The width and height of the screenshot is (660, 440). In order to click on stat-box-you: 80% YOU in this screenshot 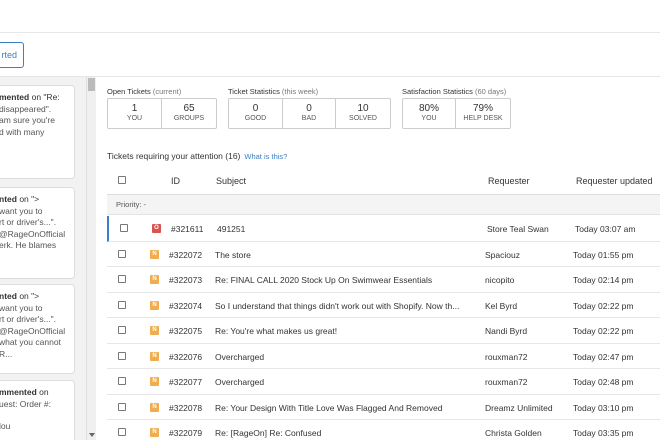, I will do `click(429, 113)`.